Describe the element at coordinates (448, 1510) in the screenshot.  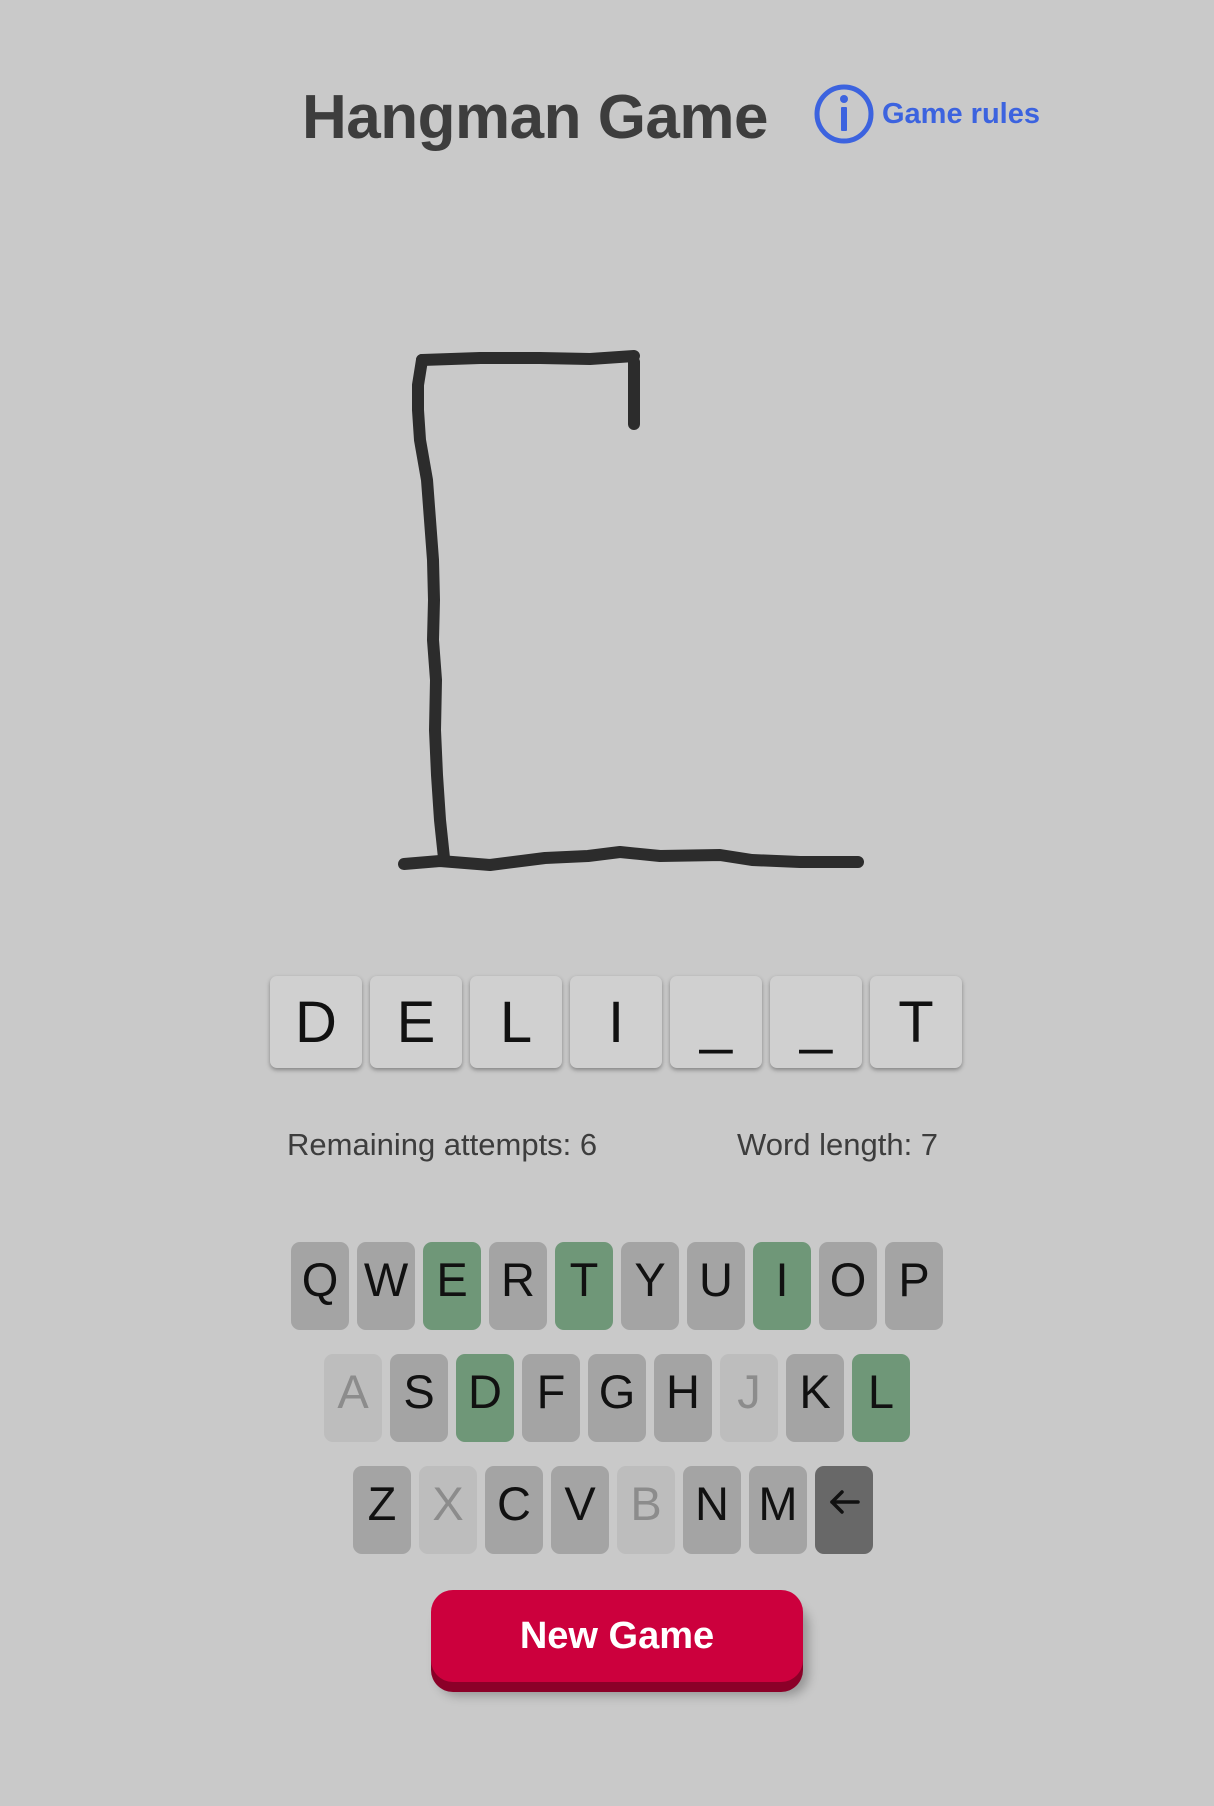
I see `key-x: X` at that location.